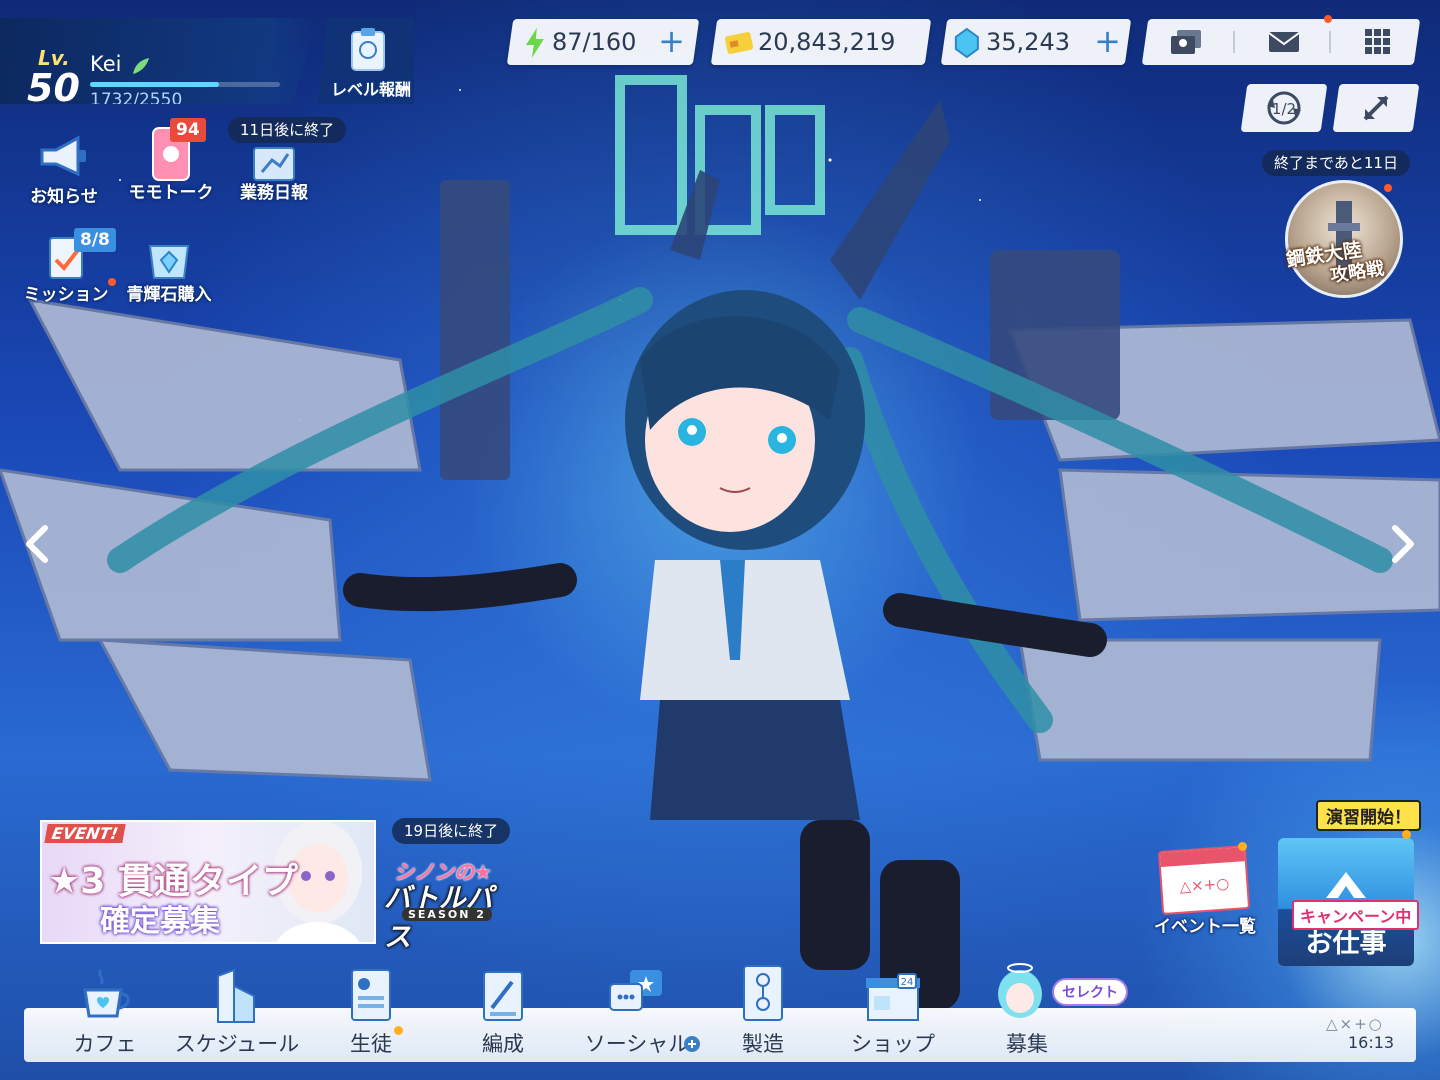  I want to click on crystal-icon, so click(966, 43).